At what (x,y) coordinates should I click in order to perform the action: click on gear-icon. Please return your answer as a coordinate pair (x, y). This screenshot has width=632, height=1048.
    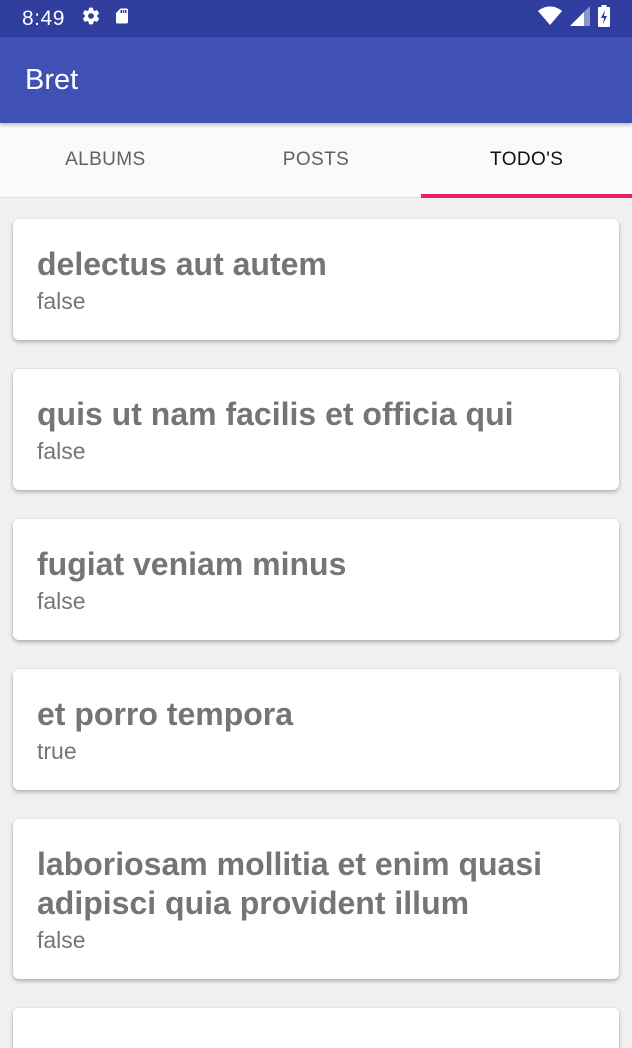
    Looking at the image, I should click on (91, 18).